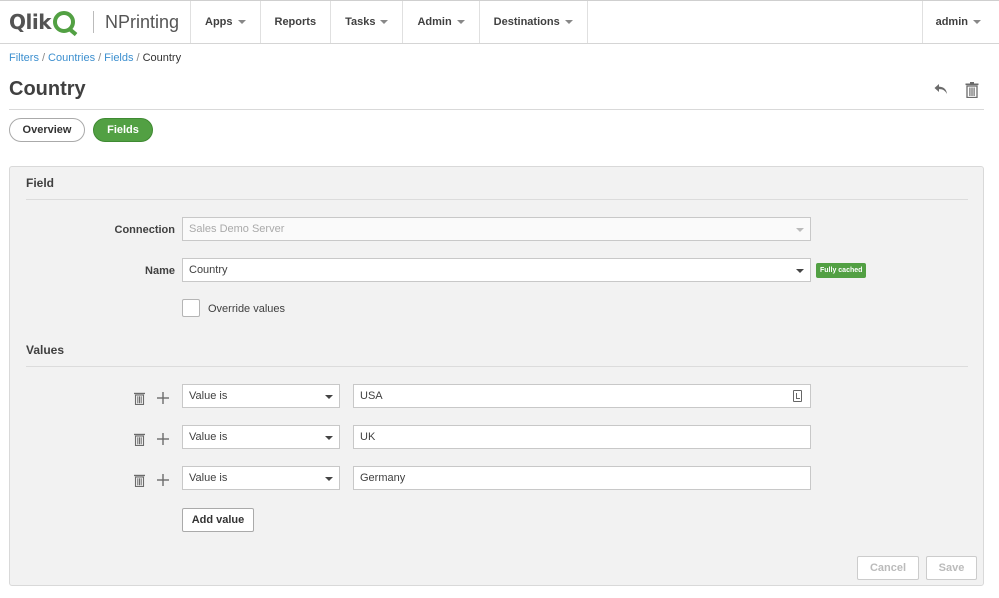 The image size is (999, 598). I want to click on qlik-logo-icon, so click(64, 22).